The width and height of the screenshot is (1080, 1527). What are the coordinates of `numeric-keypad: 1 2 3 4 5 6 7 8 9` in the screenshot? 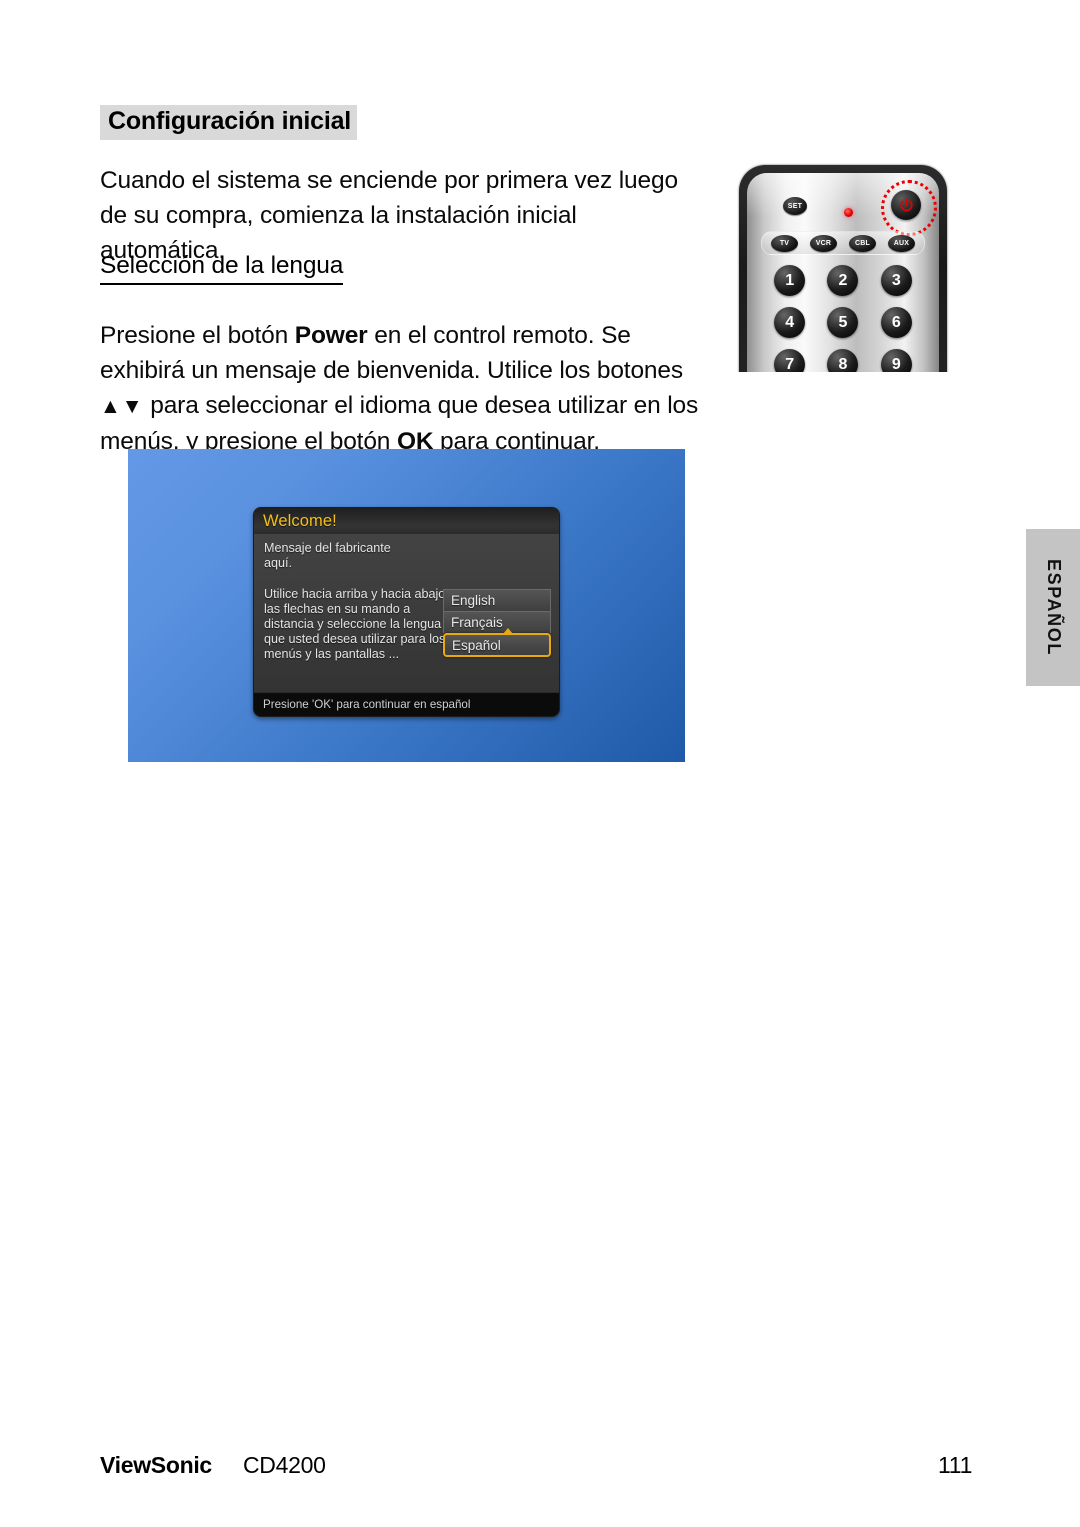 It's located at (843, 318).